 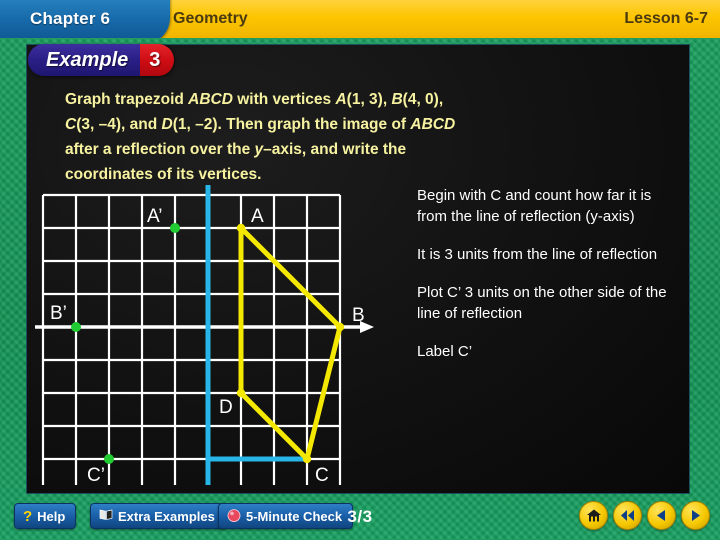 I want to click on example-badge: Example 3, so click(x=101, y=60).